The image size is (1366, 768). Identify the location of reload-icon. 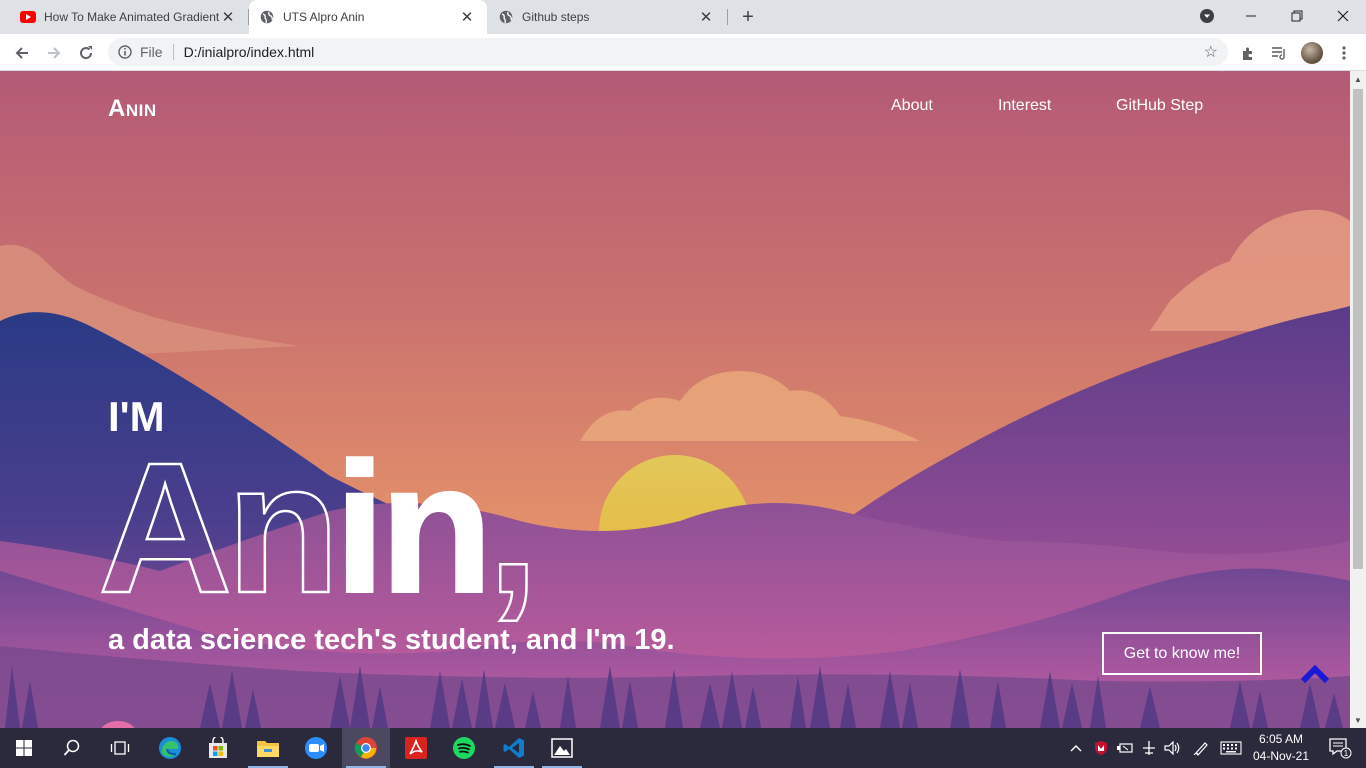
(86, 53).